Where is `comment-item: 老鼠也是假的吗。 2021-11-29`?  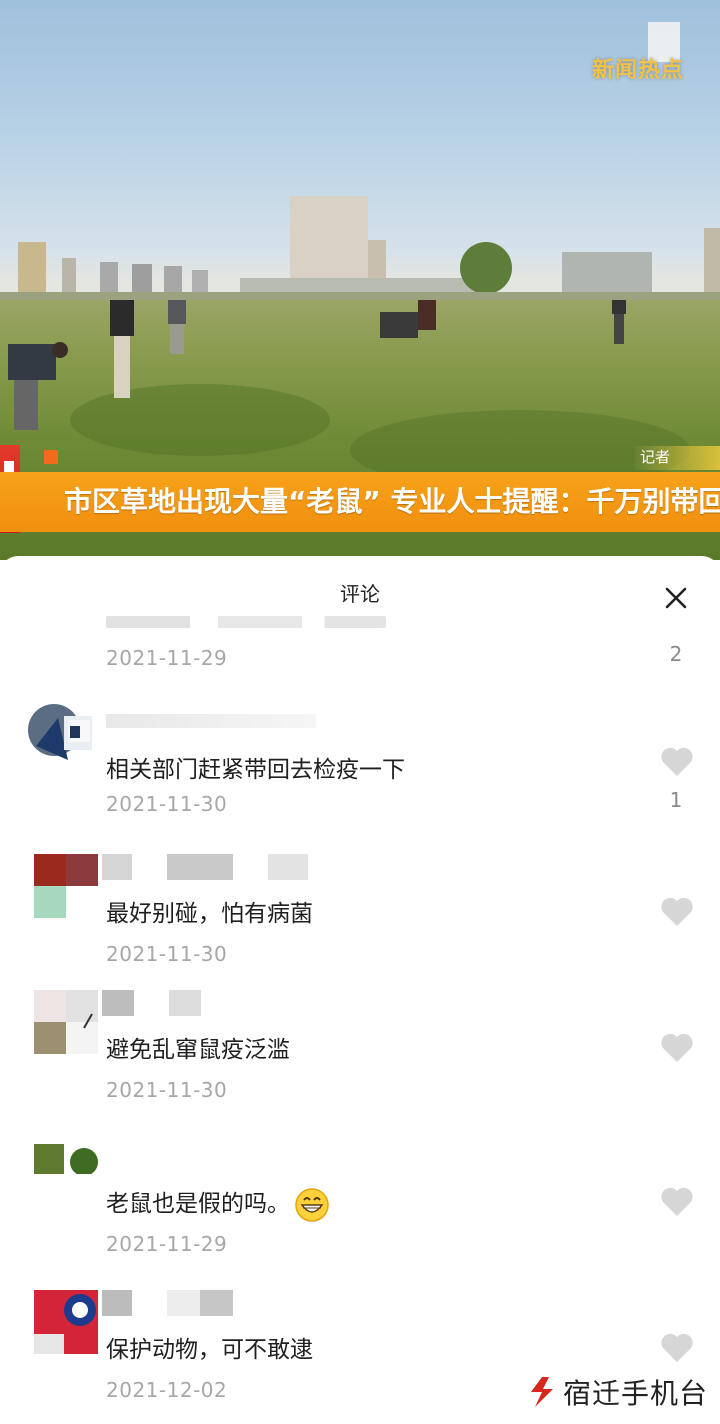
comment-item: 老鼠也是假的吗。 2021-11-29 is located at coordinates (360, 1214).